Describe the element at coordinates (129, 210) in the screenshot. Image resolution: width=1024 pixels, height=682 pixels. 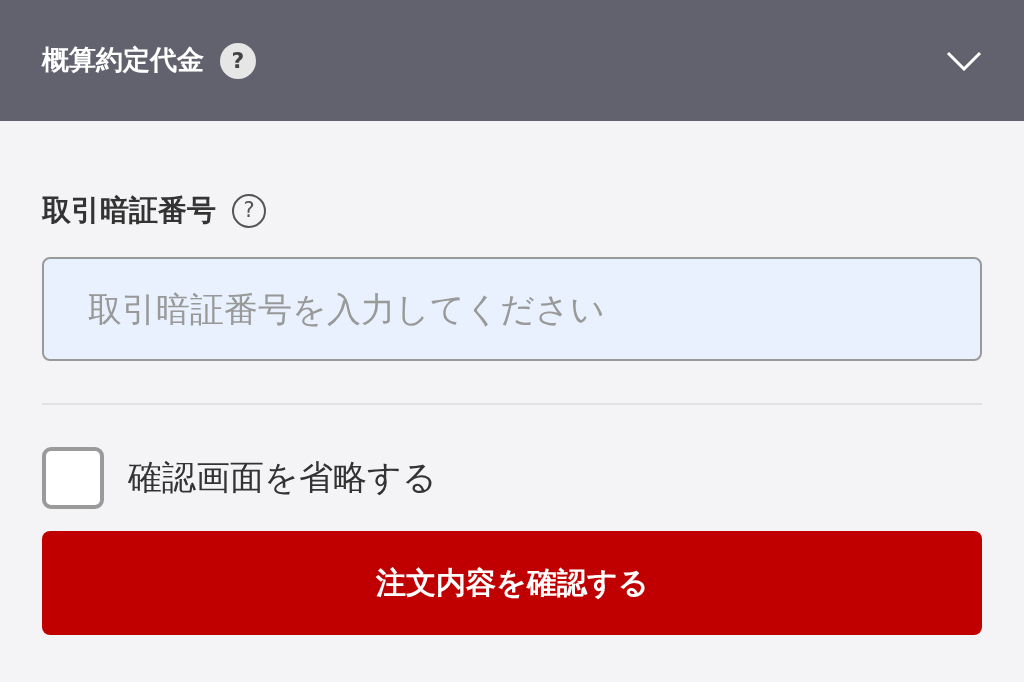
I see `field-label: 取引暗証番号` at that location.